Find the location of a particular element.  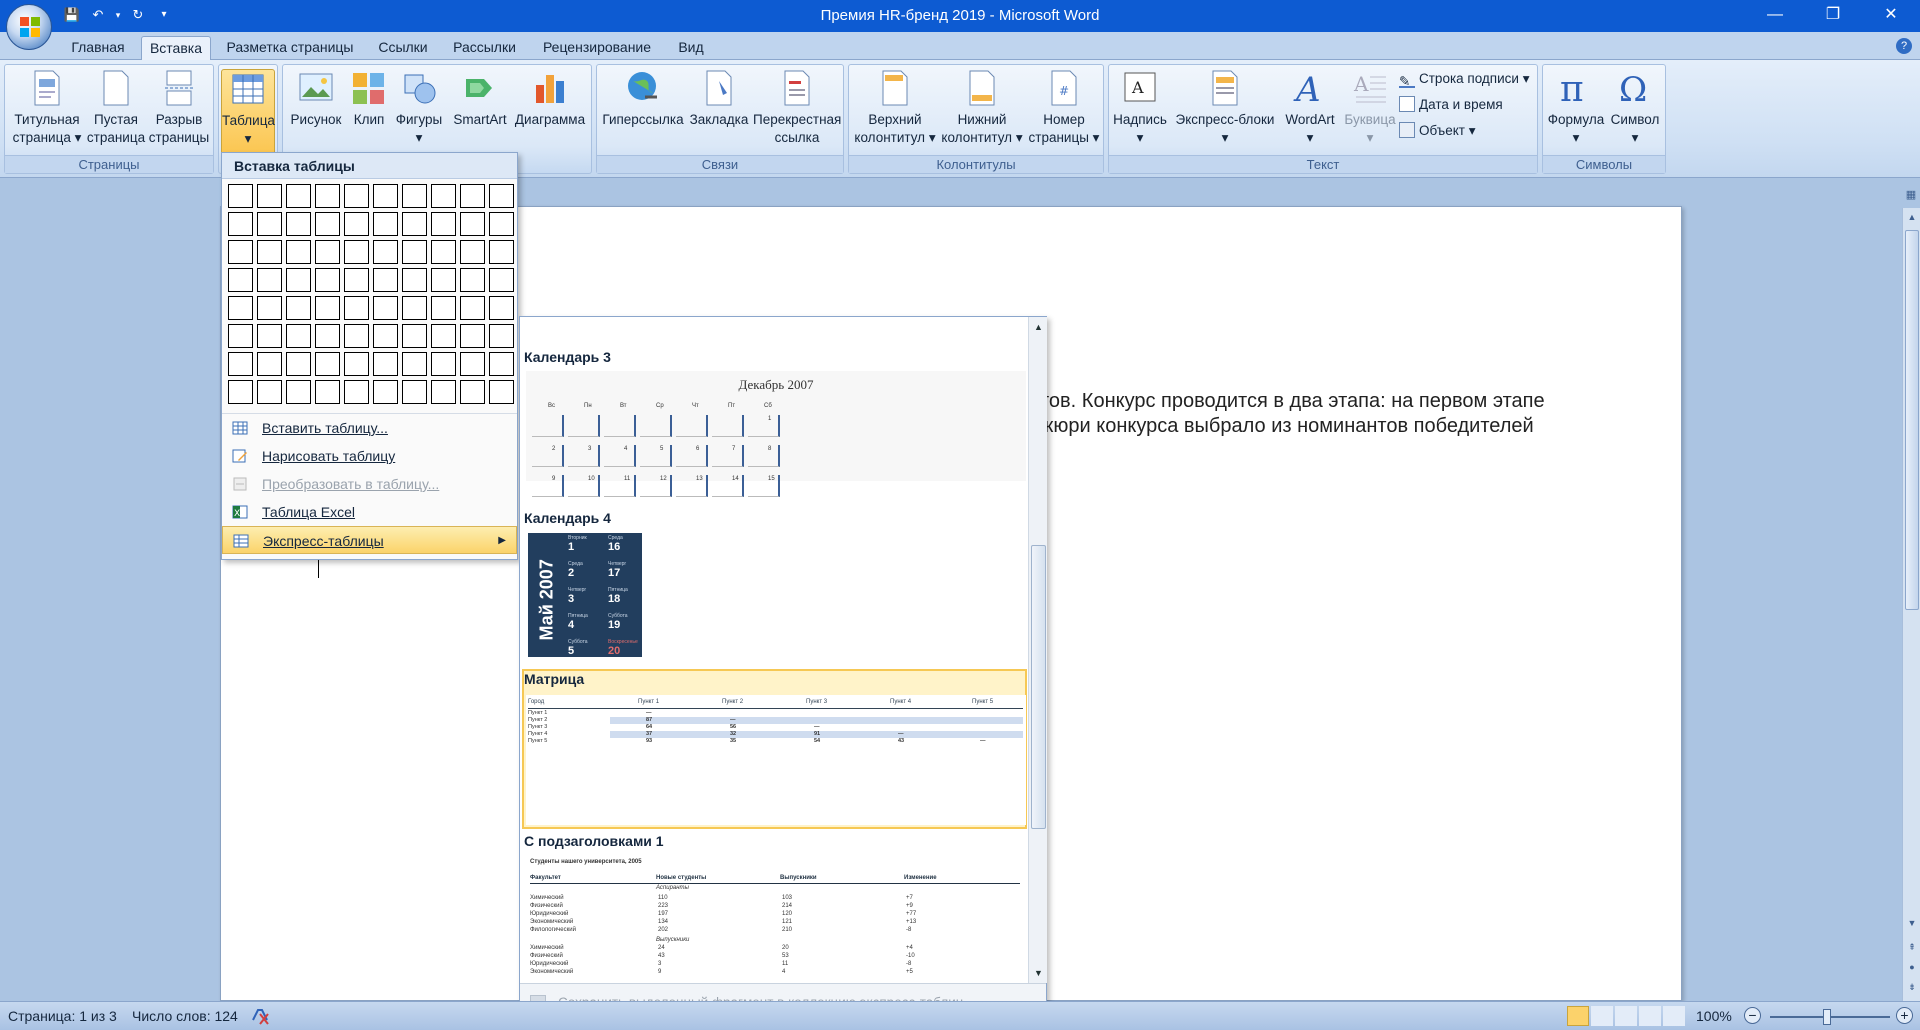

drop-cap-button: A Буквица ▾ is located at coordinates (1370, 108).